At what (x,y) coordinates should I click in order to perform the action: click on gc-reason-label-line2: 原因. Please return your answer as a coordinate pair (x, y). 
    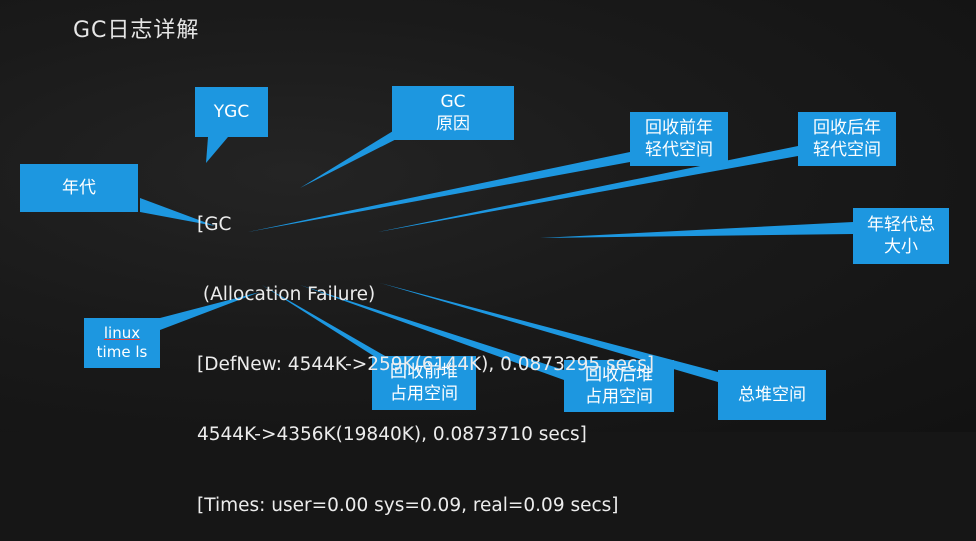
    Looking at the image, I should click on (453, 124).